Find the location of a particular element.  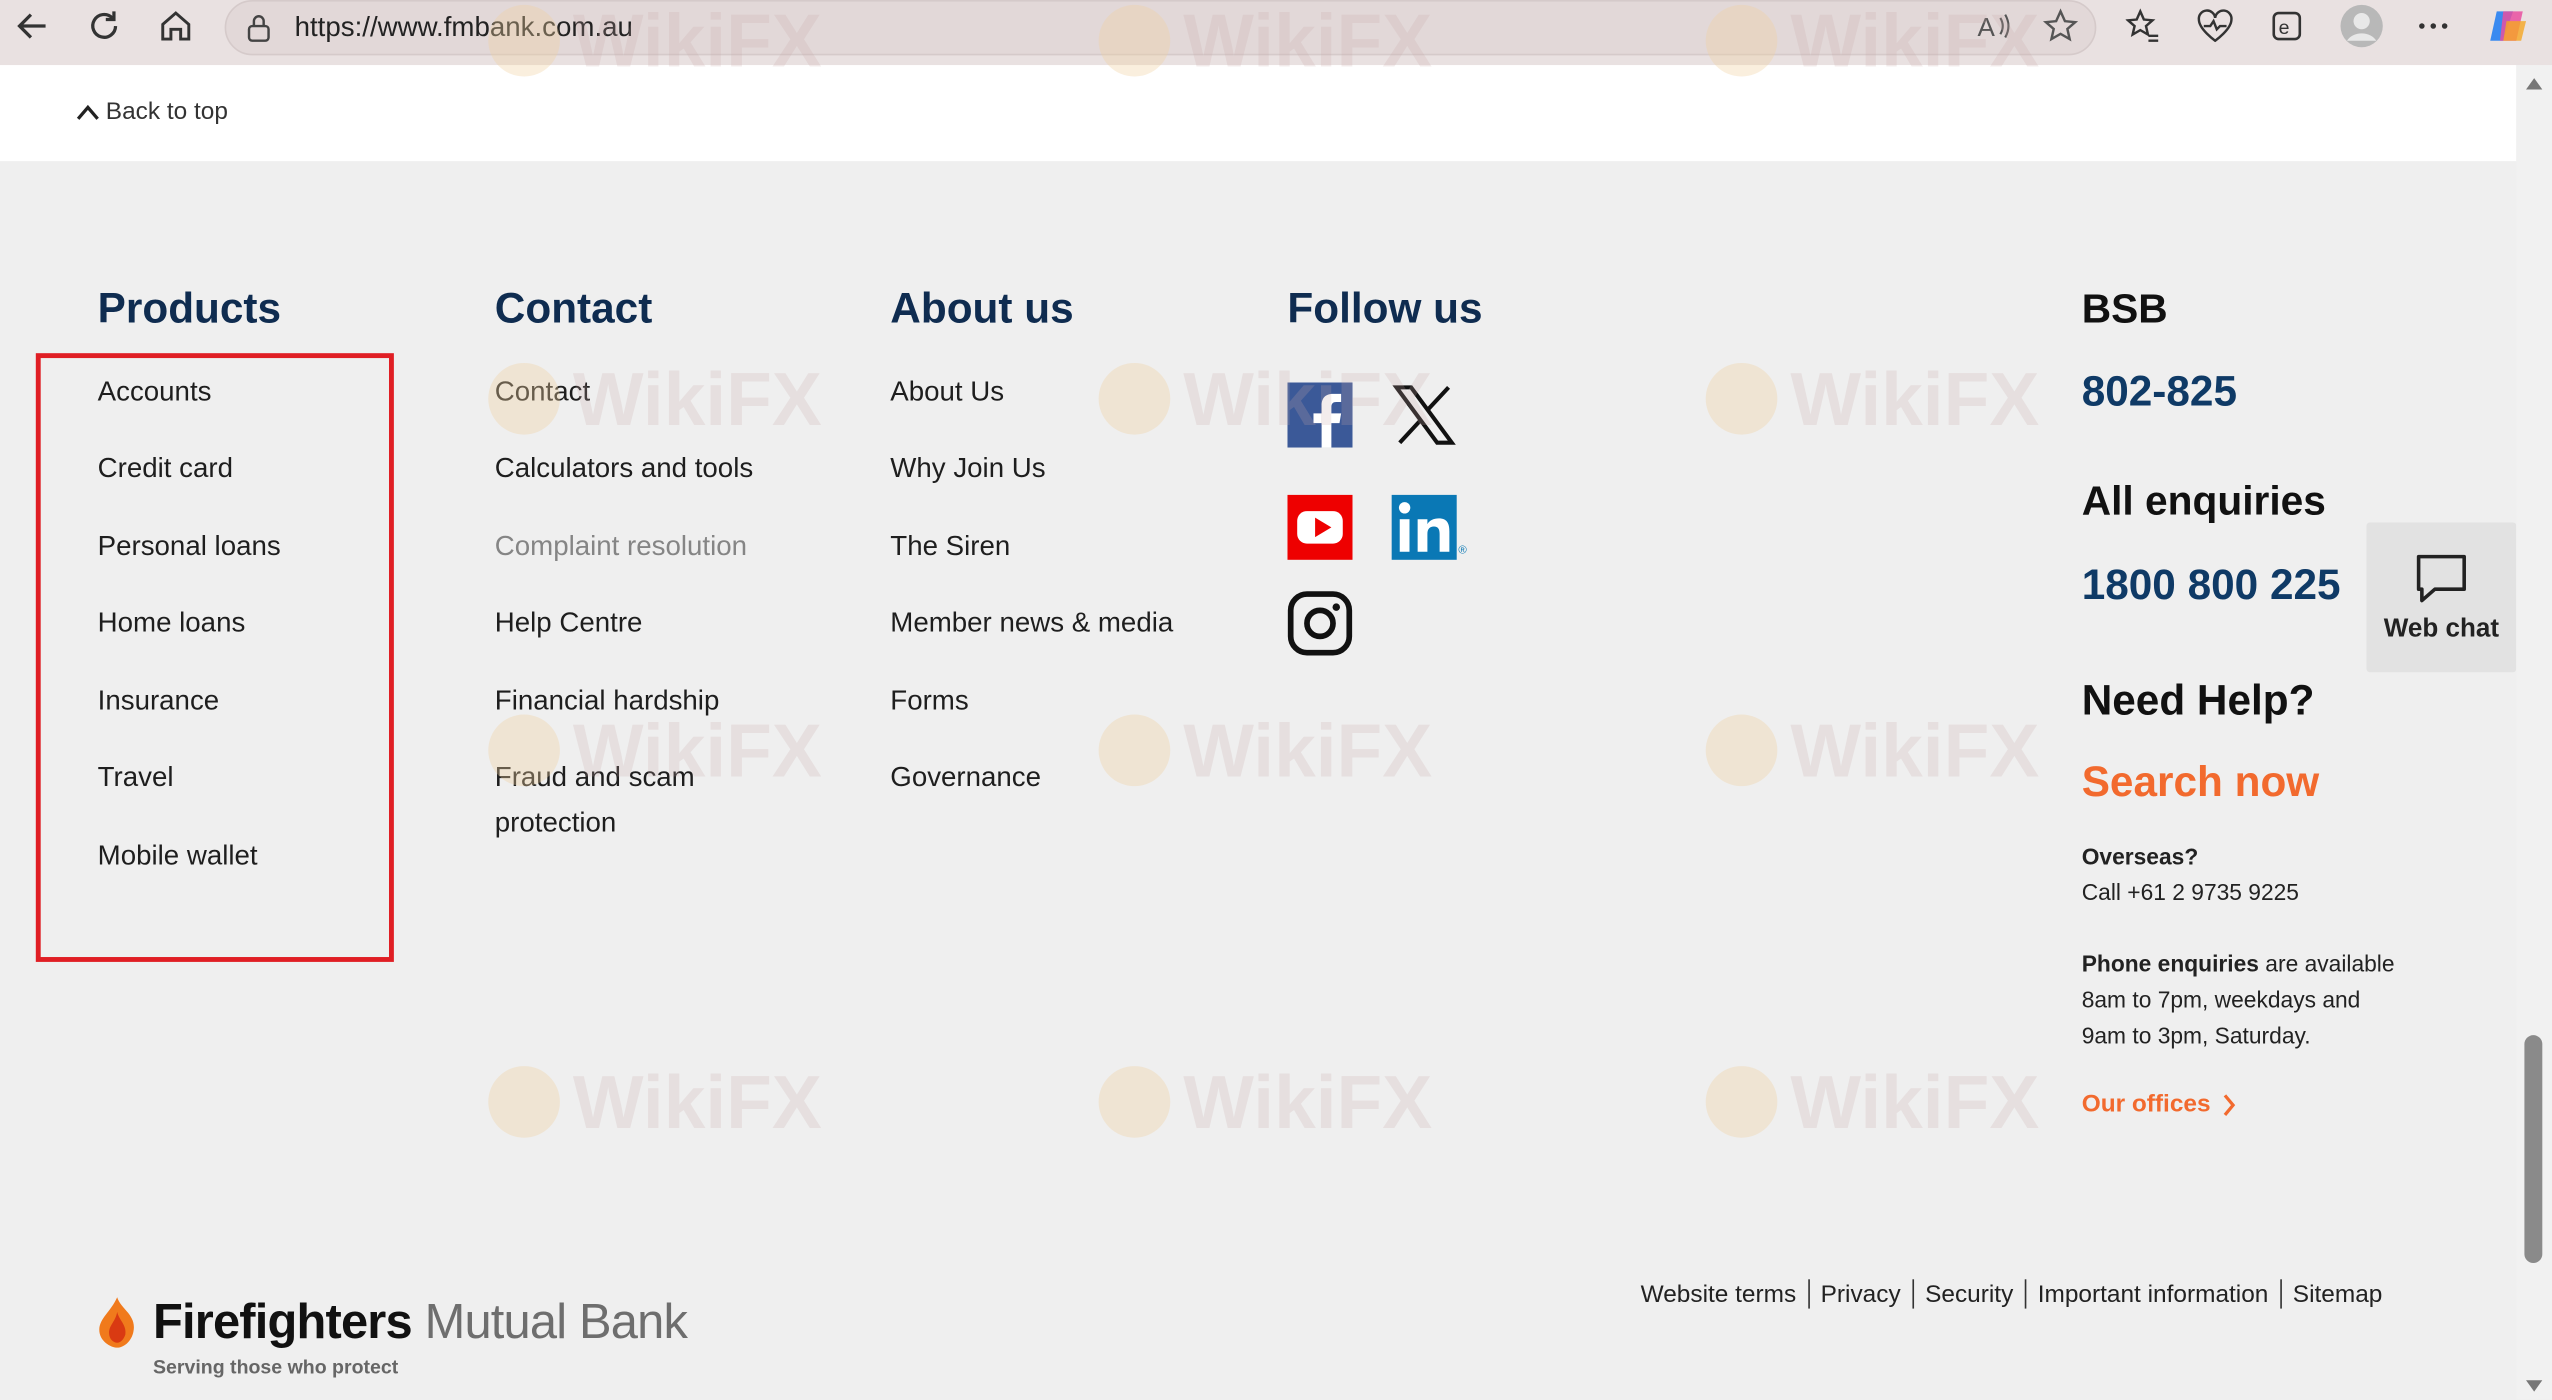

enquiries-label: All enquiries is located at coordinates (2203, 501).